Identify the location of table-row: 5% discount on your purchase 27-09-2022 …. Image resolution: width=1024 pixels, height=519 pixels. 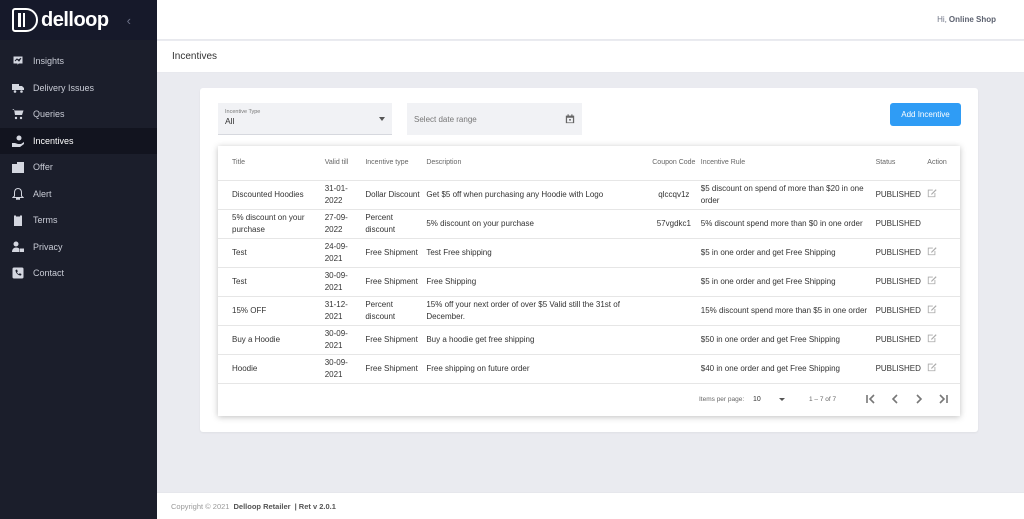
(589, 224).